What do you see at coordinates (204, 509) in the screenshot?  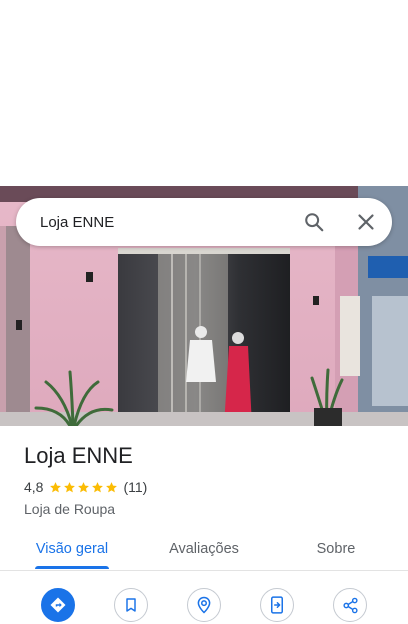 I see `place-category: Loja de Roupa` at bounding box center [204, 509].